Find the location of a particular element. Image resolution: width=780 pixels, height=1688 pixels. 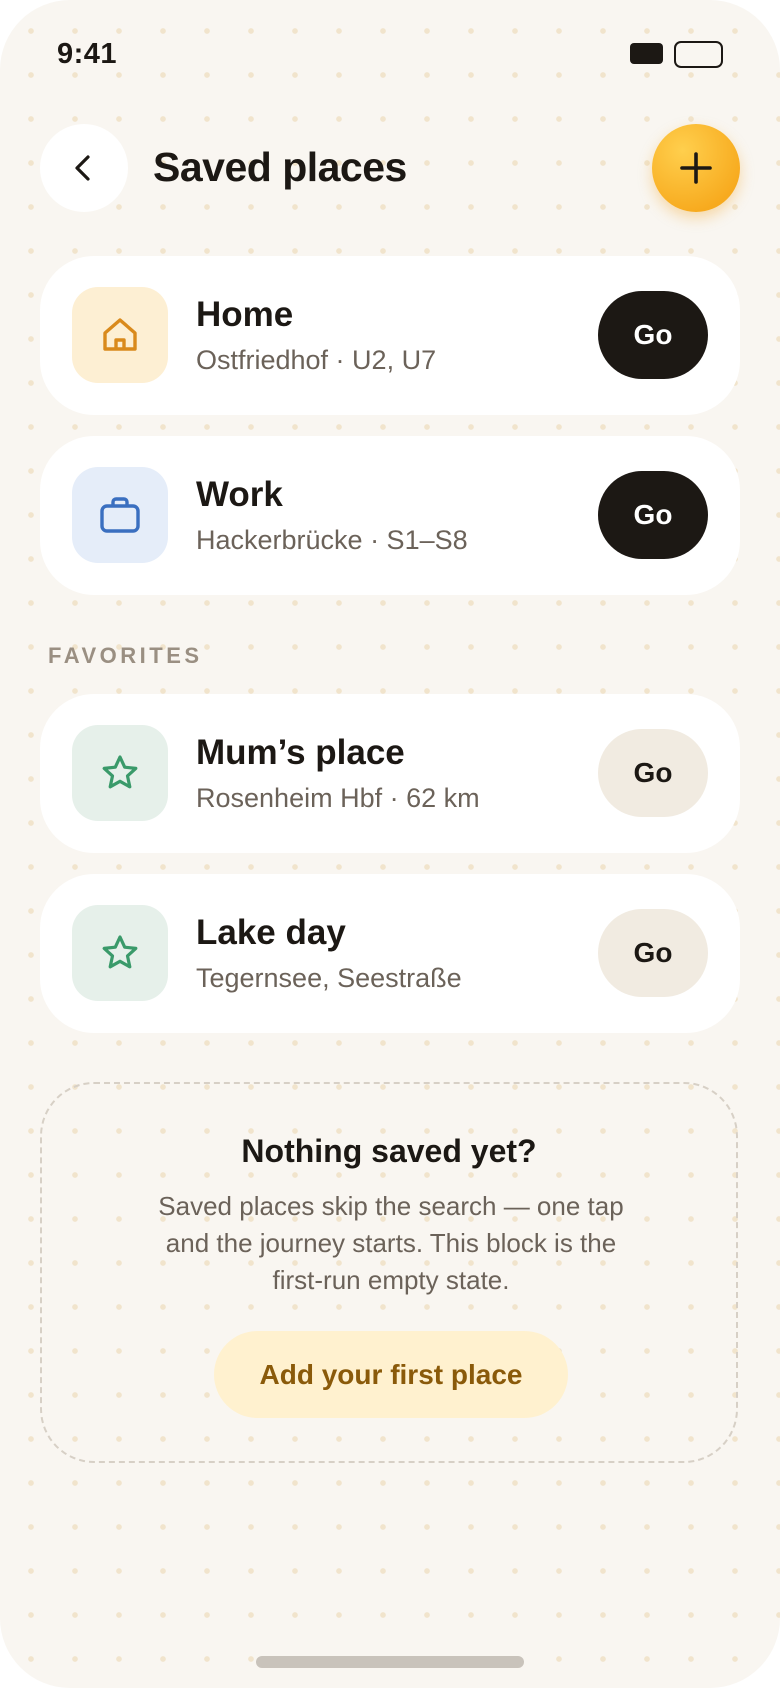

page-title: Saved places is located at coordinates (280, 167).